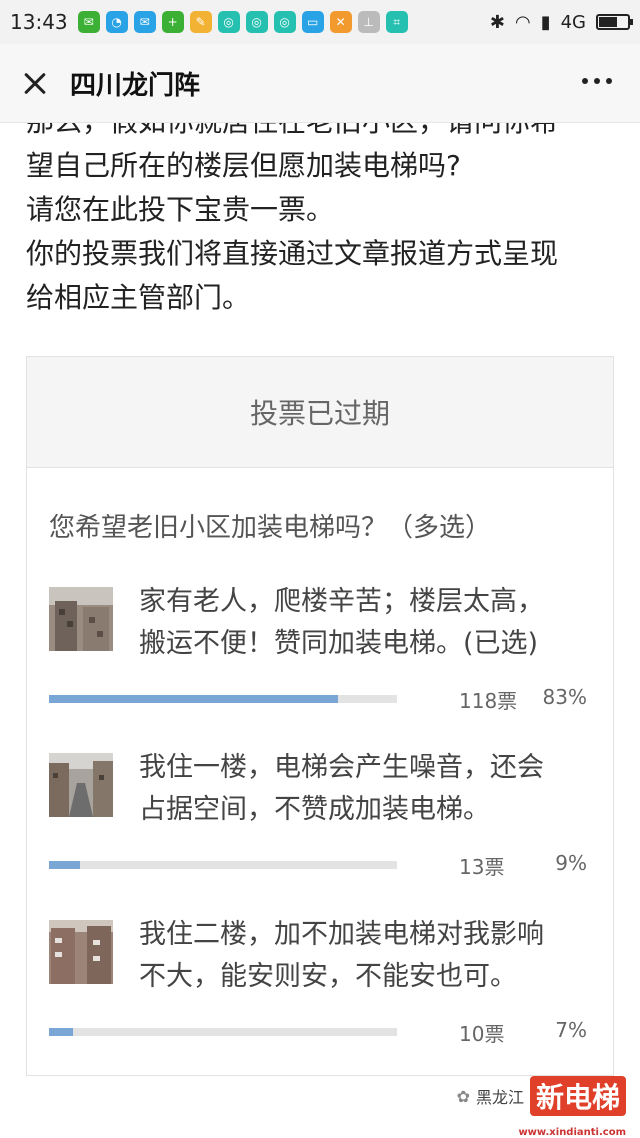  What do you see at coordinates (341, 767) in the screenshot?
I see `option-label-line: 我住一楼，电梯会产生噪音，还会` at bounding box center [341, 767].